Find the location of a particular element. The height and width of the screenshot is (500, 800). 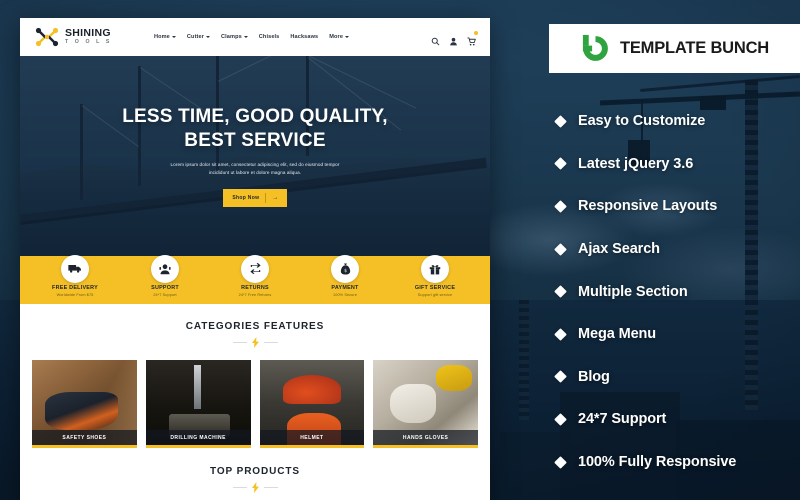

feature-label: 100% Fully Responsive is located at coordinates (657, 462).